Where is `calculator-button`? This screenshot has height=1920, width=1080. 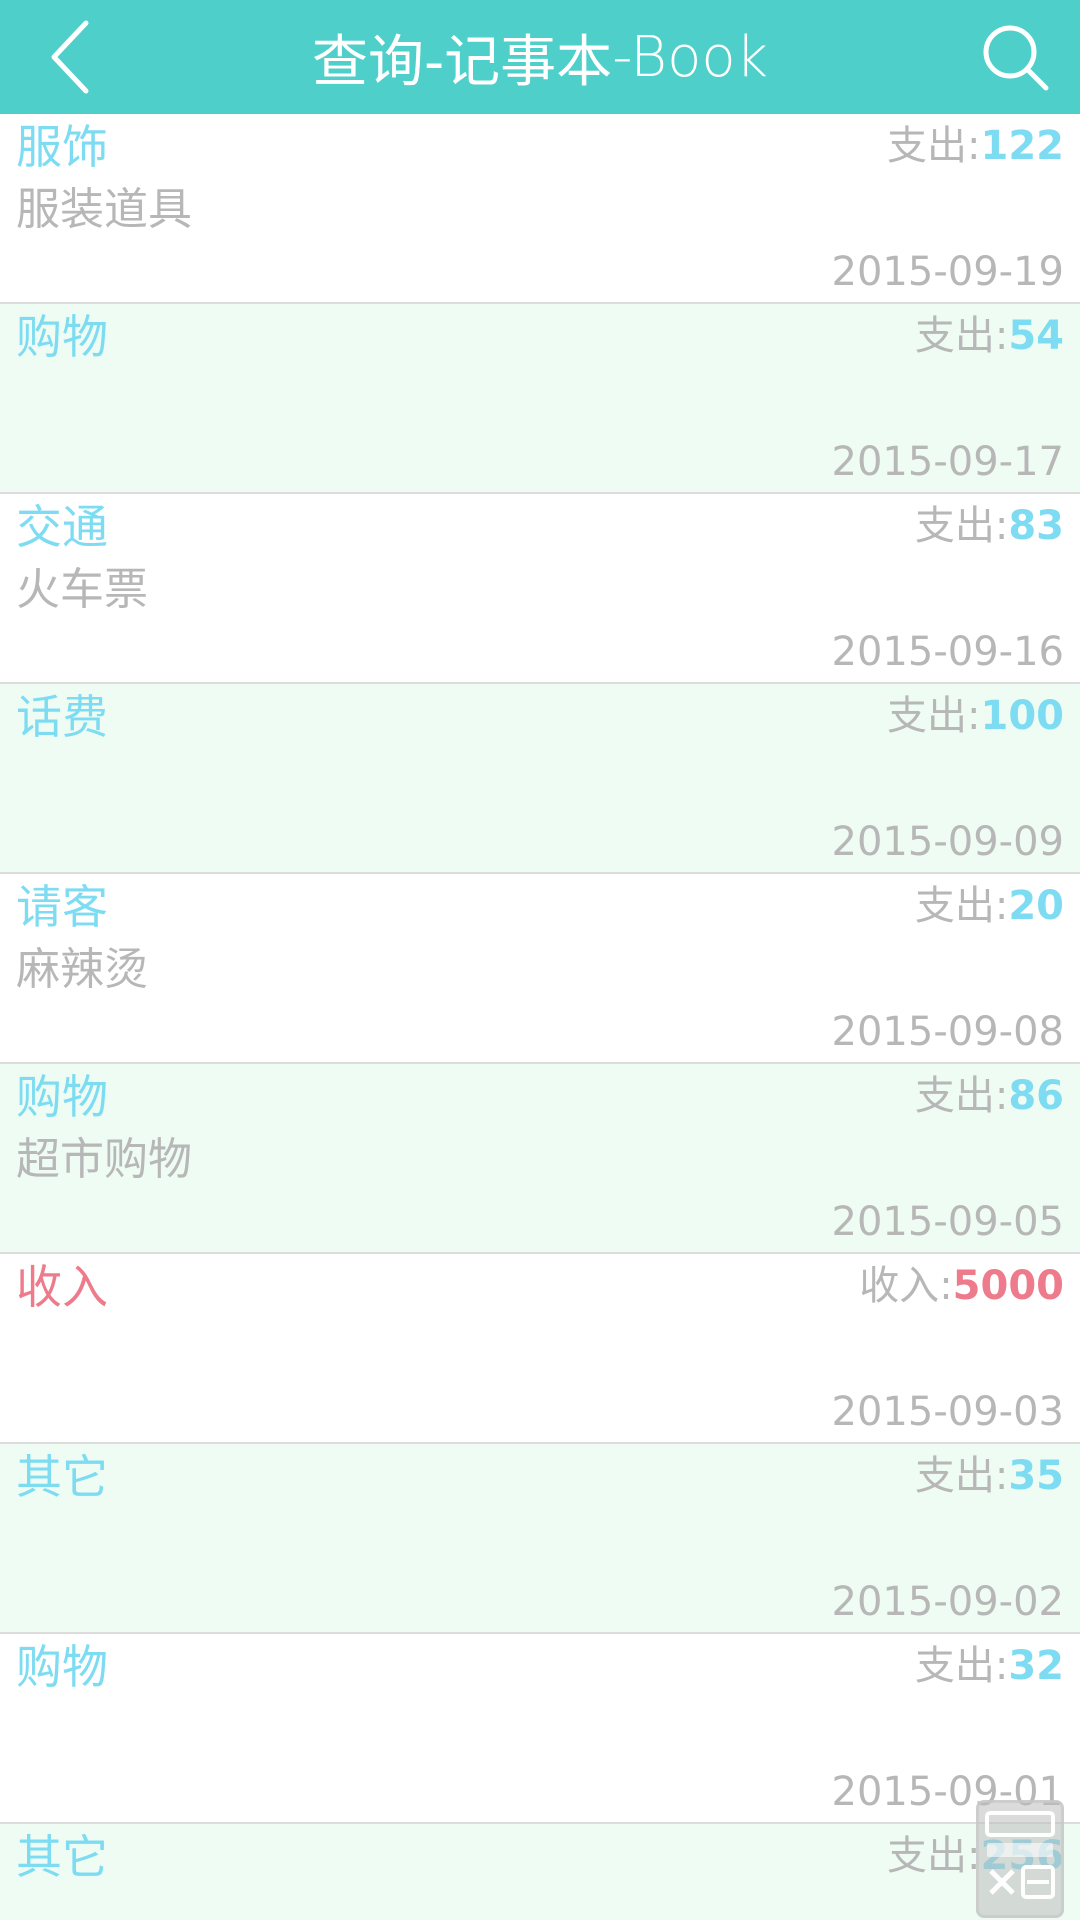 calculator-button is located at coordinates (1020, 1859).